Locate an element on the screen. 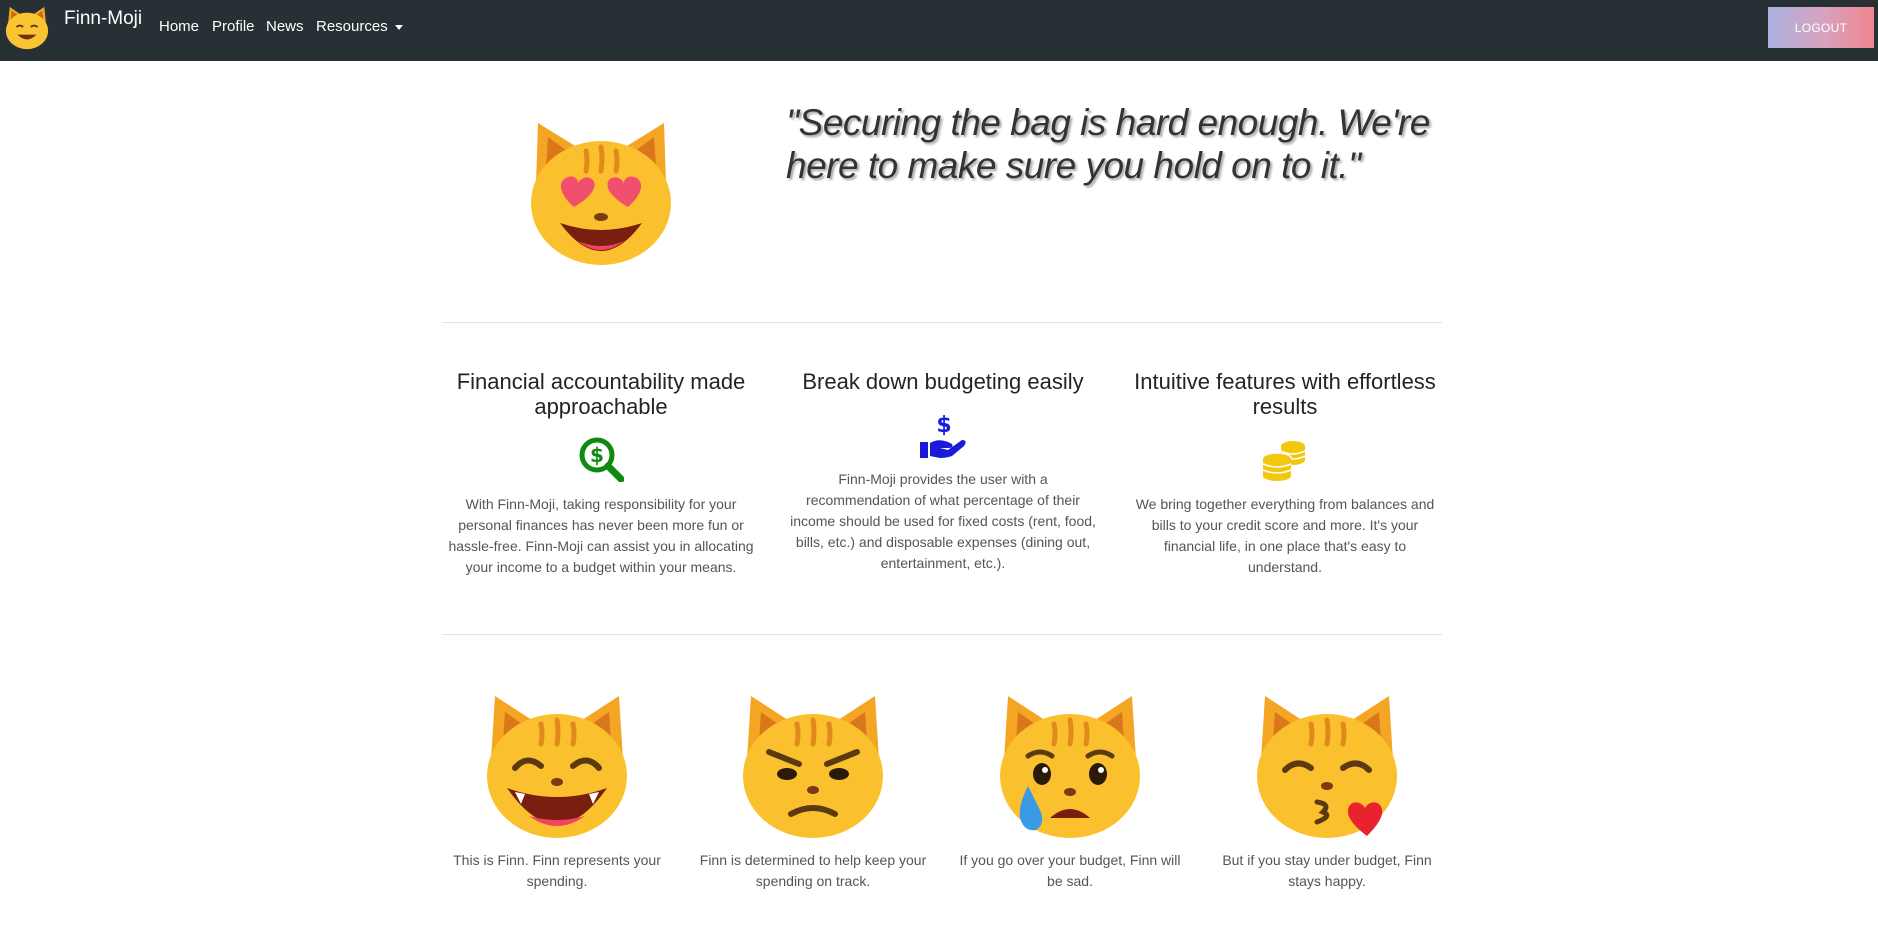  crying-cat-icon is located at coordinates (1070, 767).